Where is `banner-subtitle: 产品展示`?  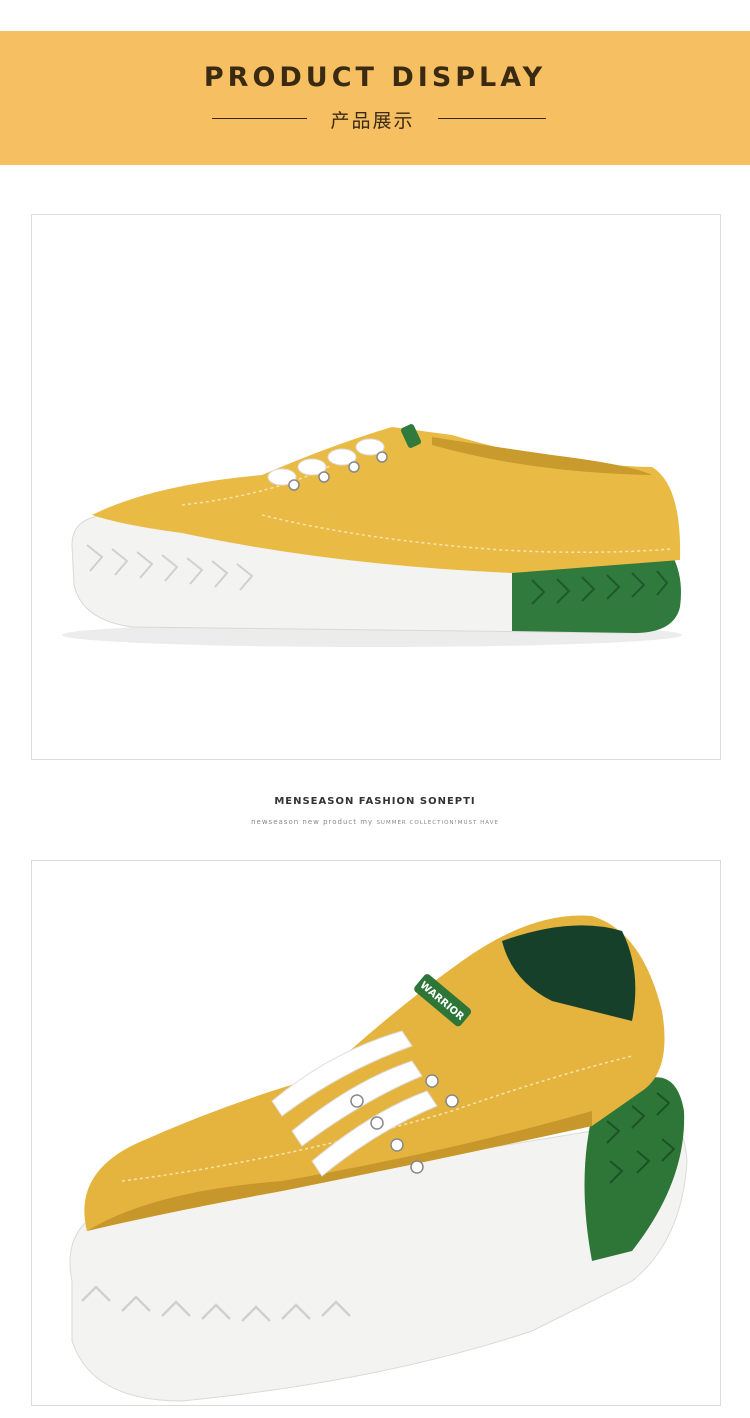
banner-subtitle: 产品展示 is located at coordinates (372, 121).